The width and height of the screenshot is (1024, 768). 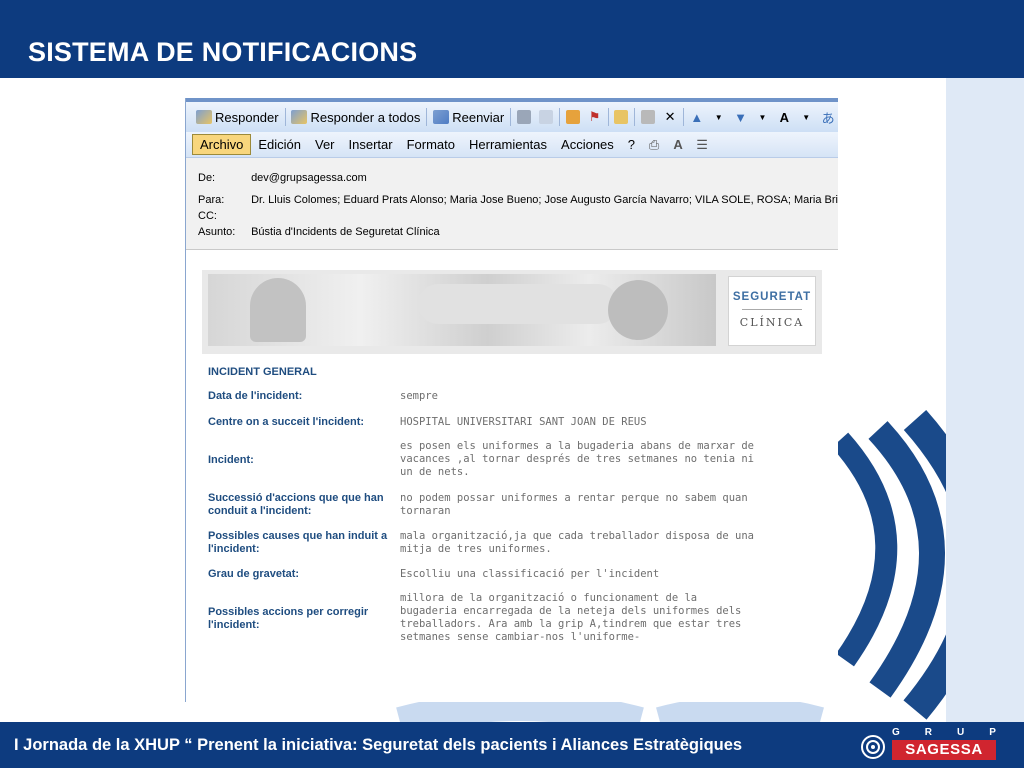 What do you see at coordinates (992, 732) in the screenshot?
I see `logo-letter: P` at bounding box center [992, 732].